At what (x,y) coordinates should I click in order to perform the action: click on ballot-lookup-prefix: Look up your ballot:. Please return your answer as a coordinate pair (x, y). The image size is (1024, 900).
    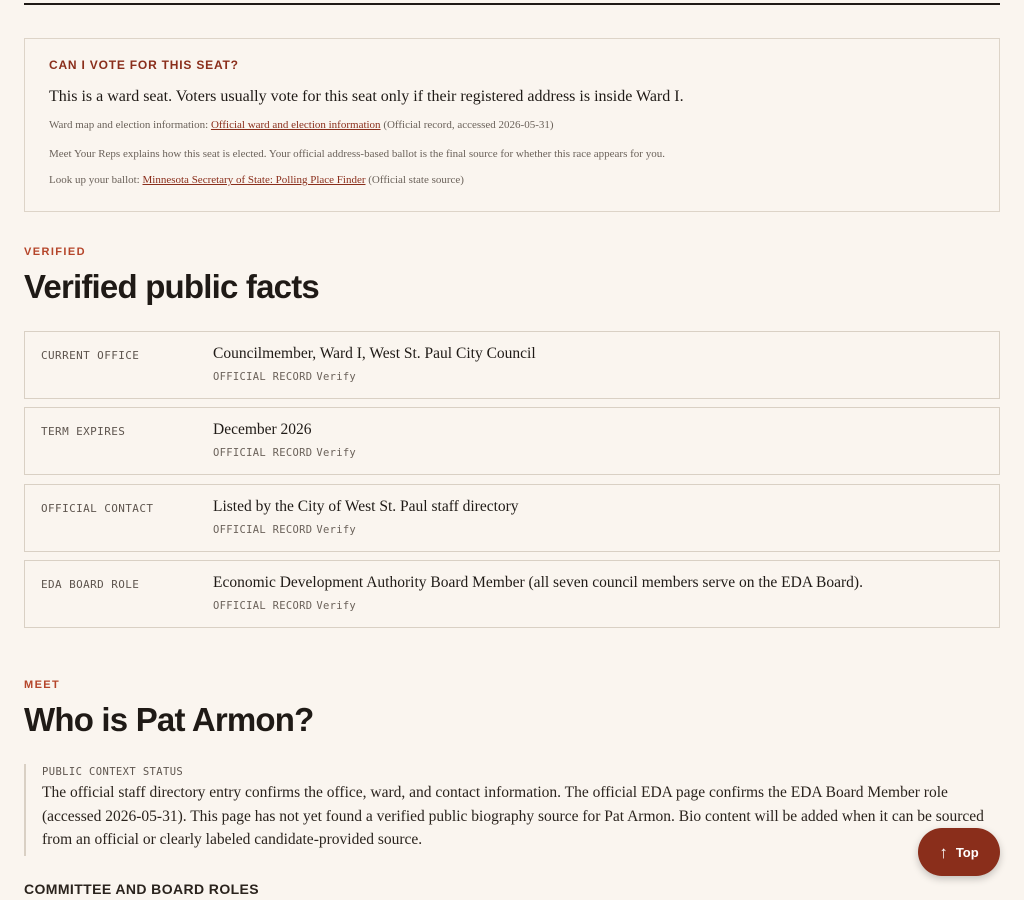
    Looking at the image, I should click on (94, 180).